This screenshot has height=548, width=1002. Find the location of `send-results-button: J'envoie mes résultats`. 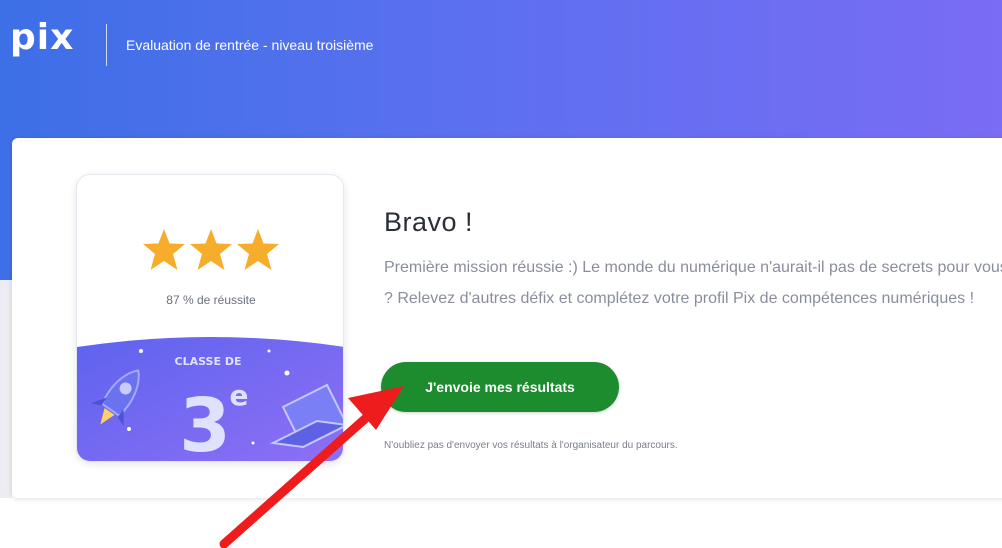

send-results-button: J'envoie mes résultats is located at coordinates (500, 387).